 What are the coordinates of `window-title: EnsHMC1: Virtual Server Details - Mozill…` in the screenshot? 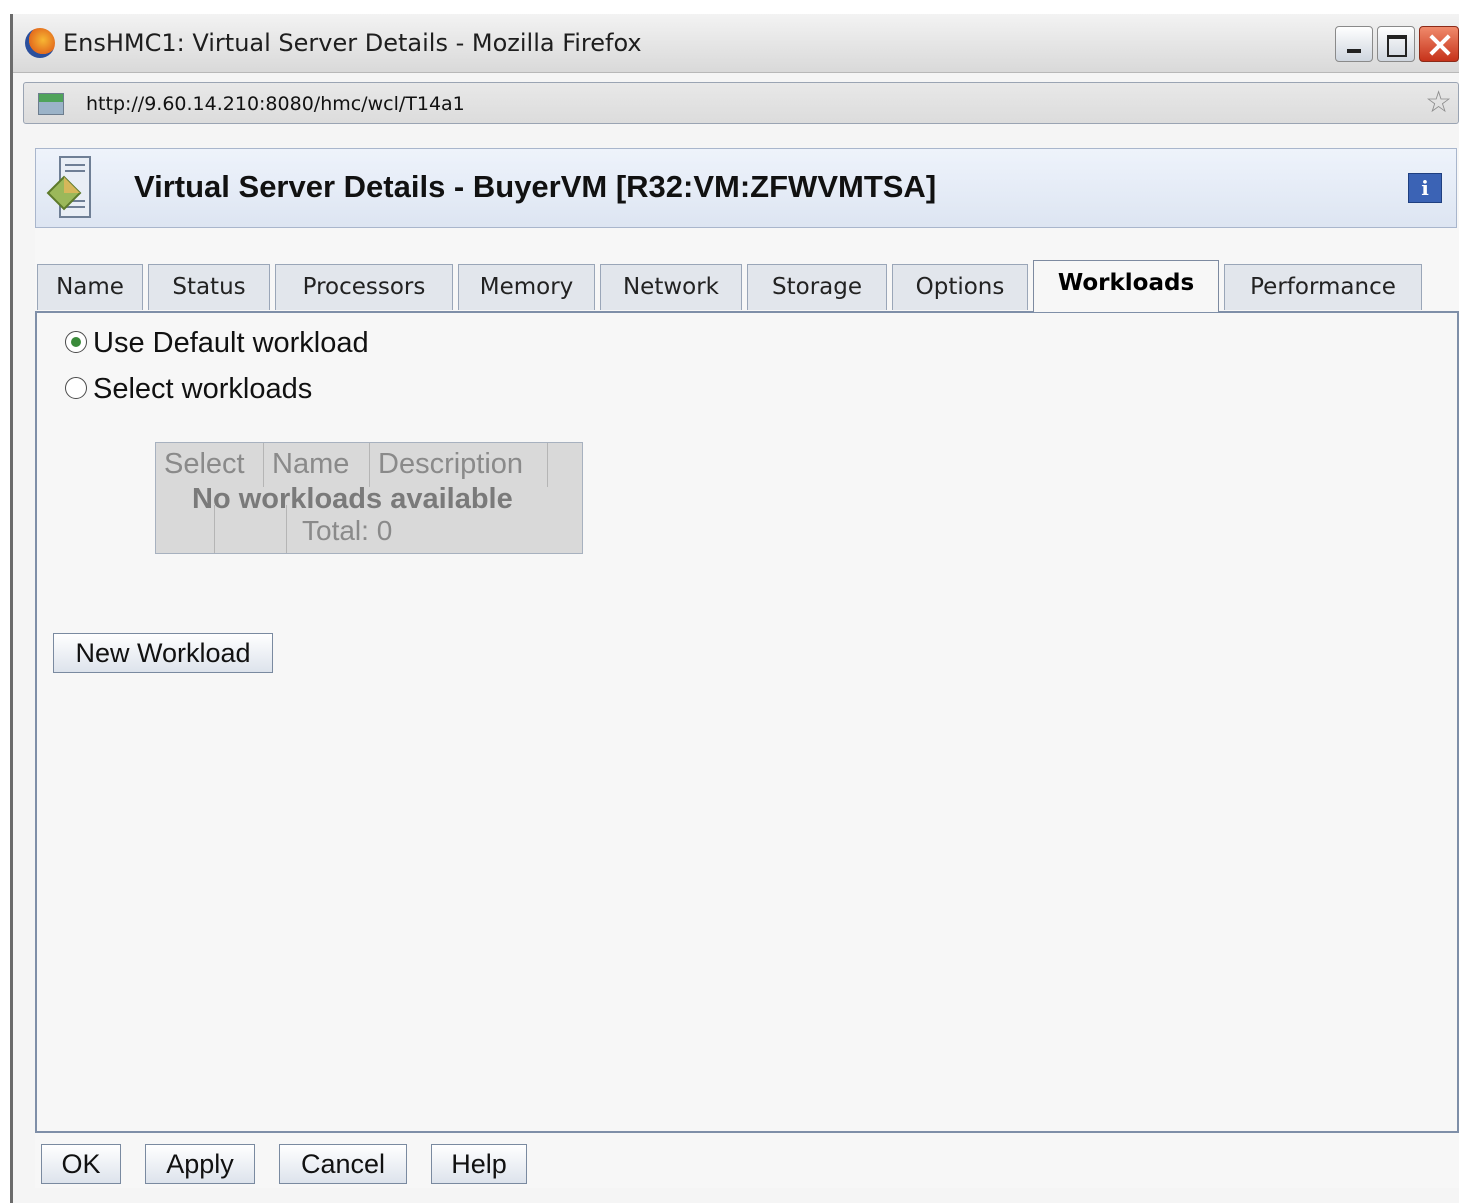 It's located at (352, 43).